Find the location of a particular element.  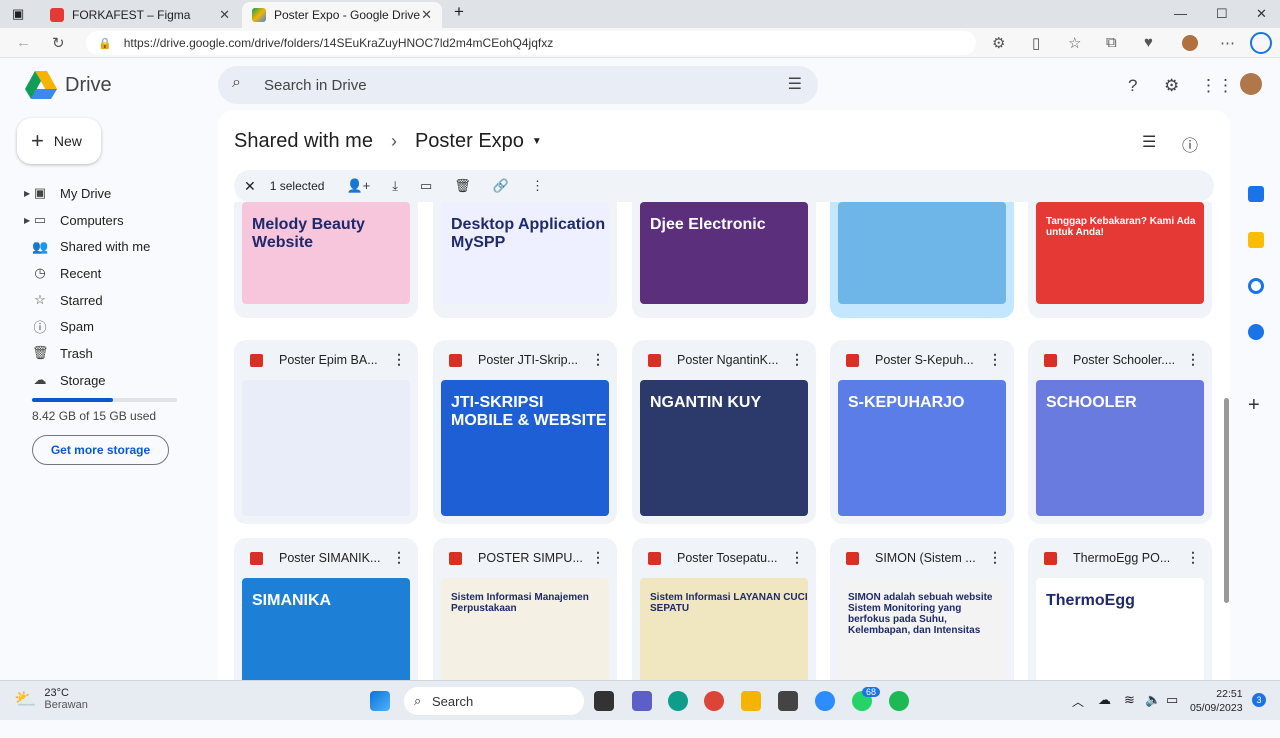

file-thumbnail: Desktop Application MySPP is located at coordinates (525, 253).